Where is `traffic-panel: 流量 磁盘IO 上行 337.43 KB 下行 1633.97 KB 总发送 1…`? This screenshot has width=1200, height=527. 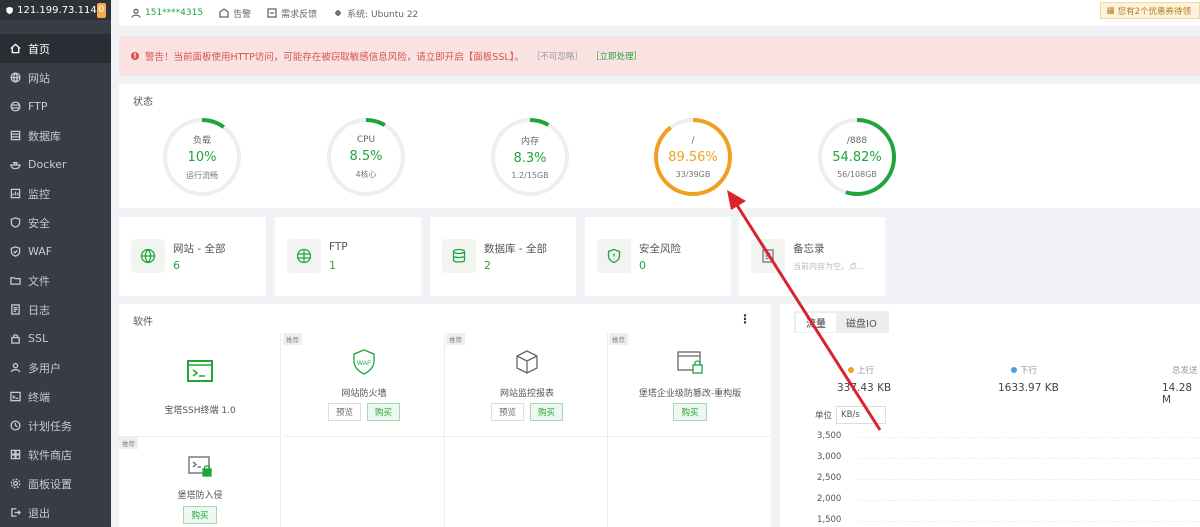
traffic-panel: 流量 磁盘IO 上行 337.43 KB 下行 1633.97 KB 总发送 1… is located at coordinates (990, 415).